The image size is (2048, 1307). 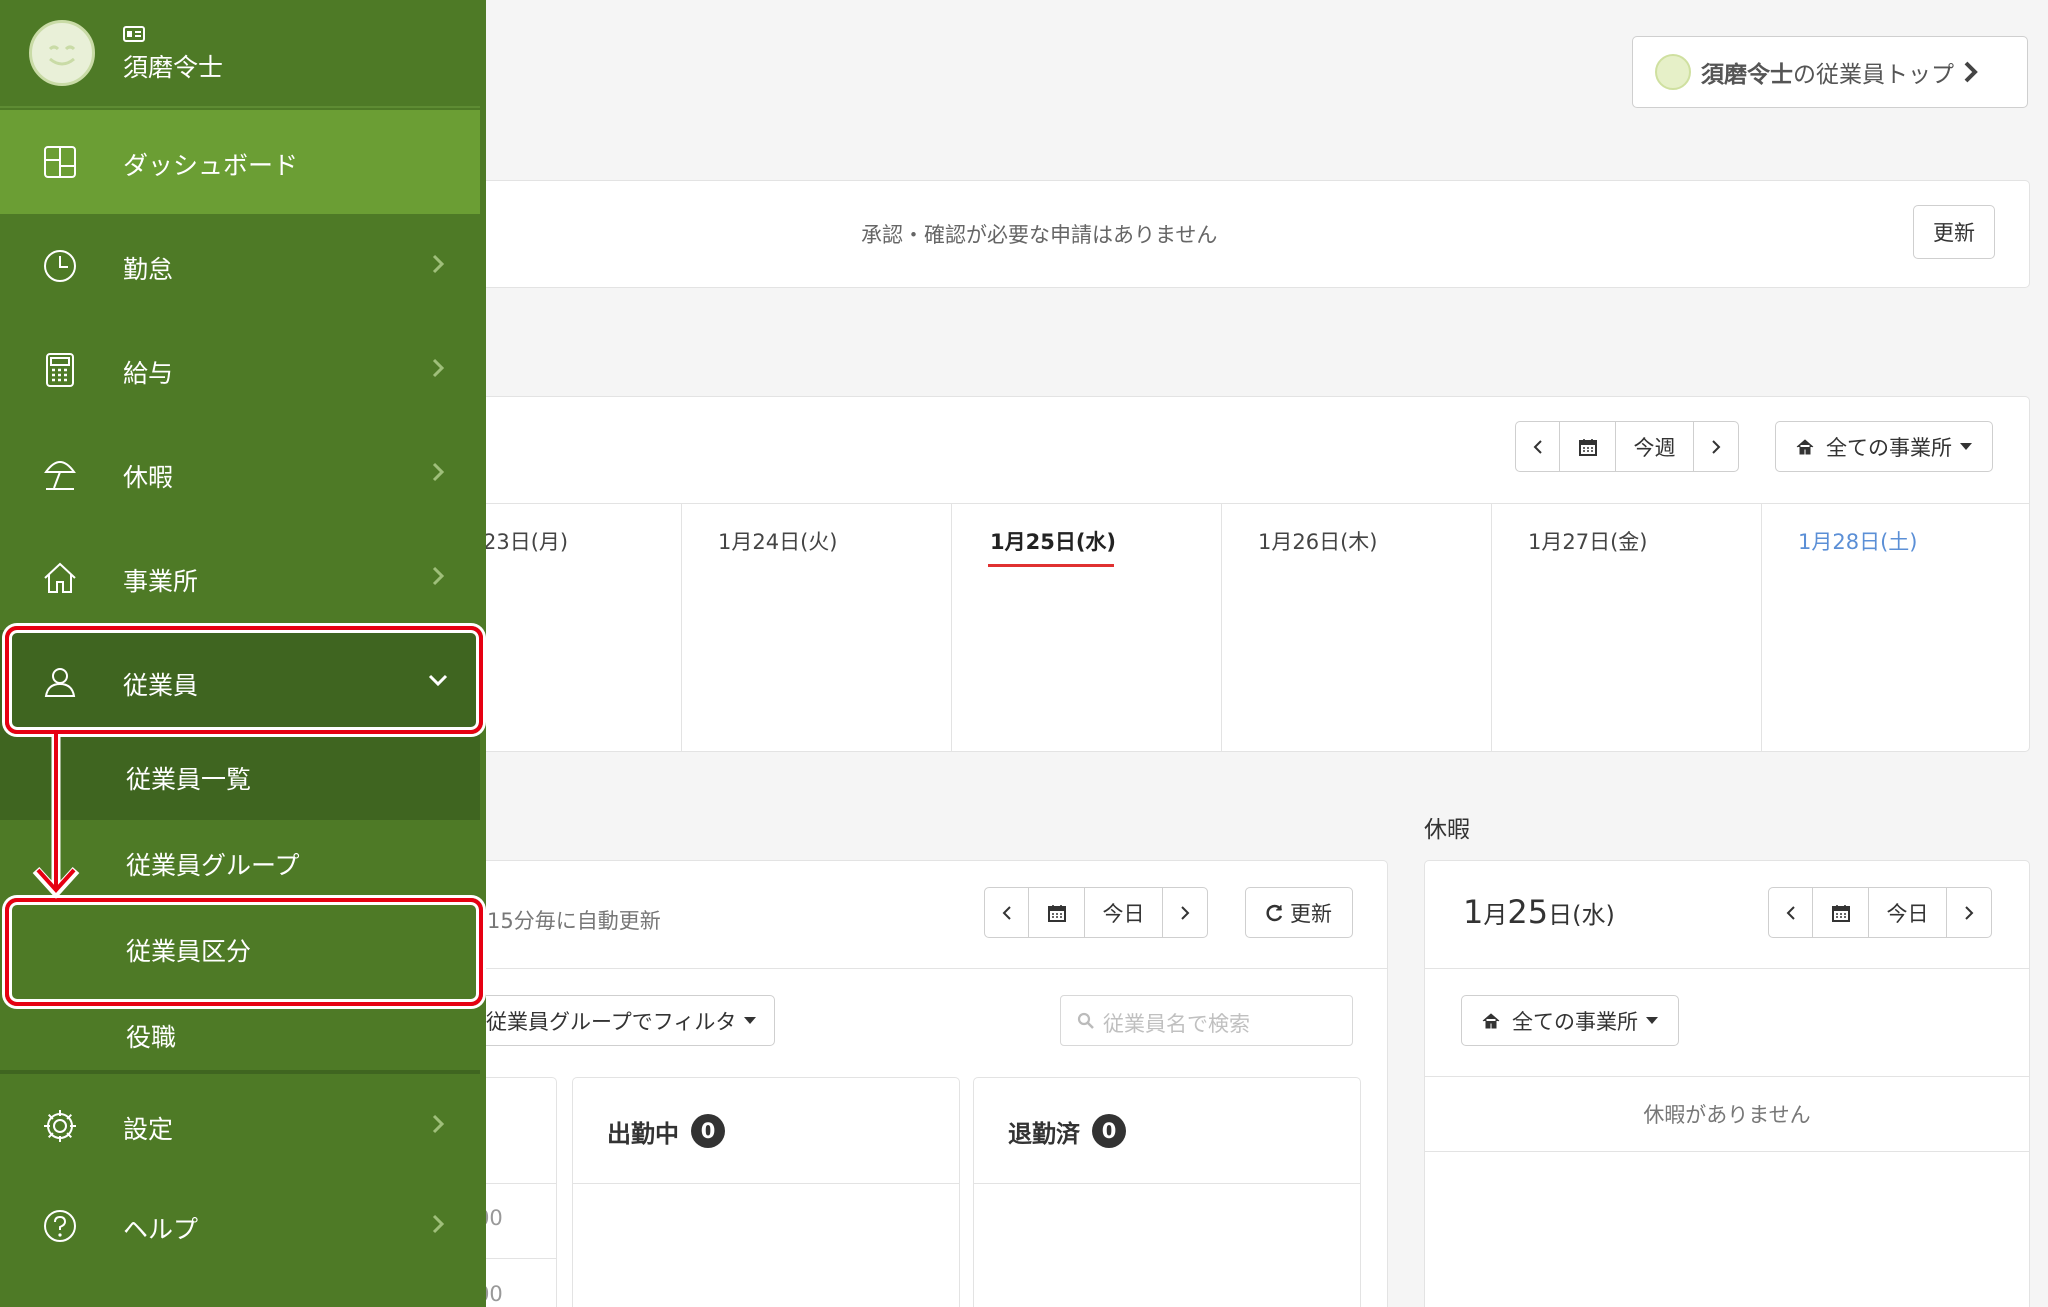 What do you see at coordinates (240, 370) in the screenshot?
I see `sidebar-item-payroll: 給与` at bounding box center [240, 370].